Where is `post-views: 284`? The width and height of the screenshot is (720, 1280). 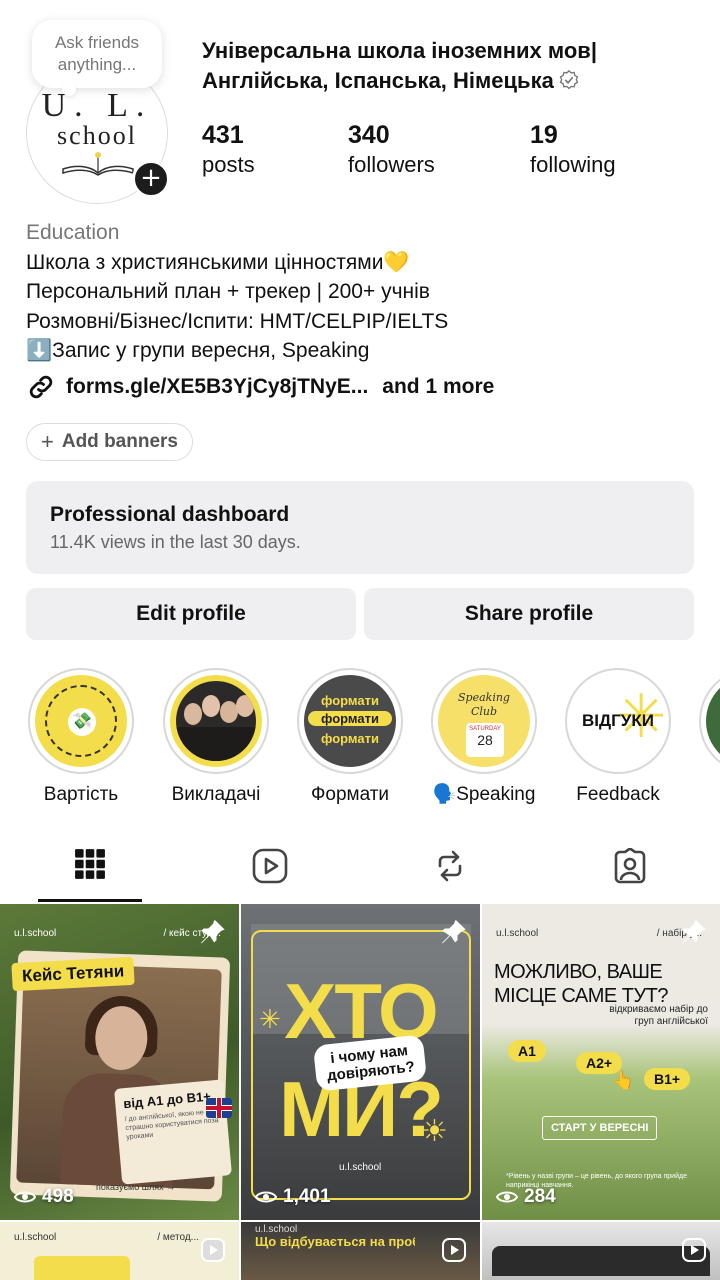
post-views: 284 is located at coordinates (526, 1197).